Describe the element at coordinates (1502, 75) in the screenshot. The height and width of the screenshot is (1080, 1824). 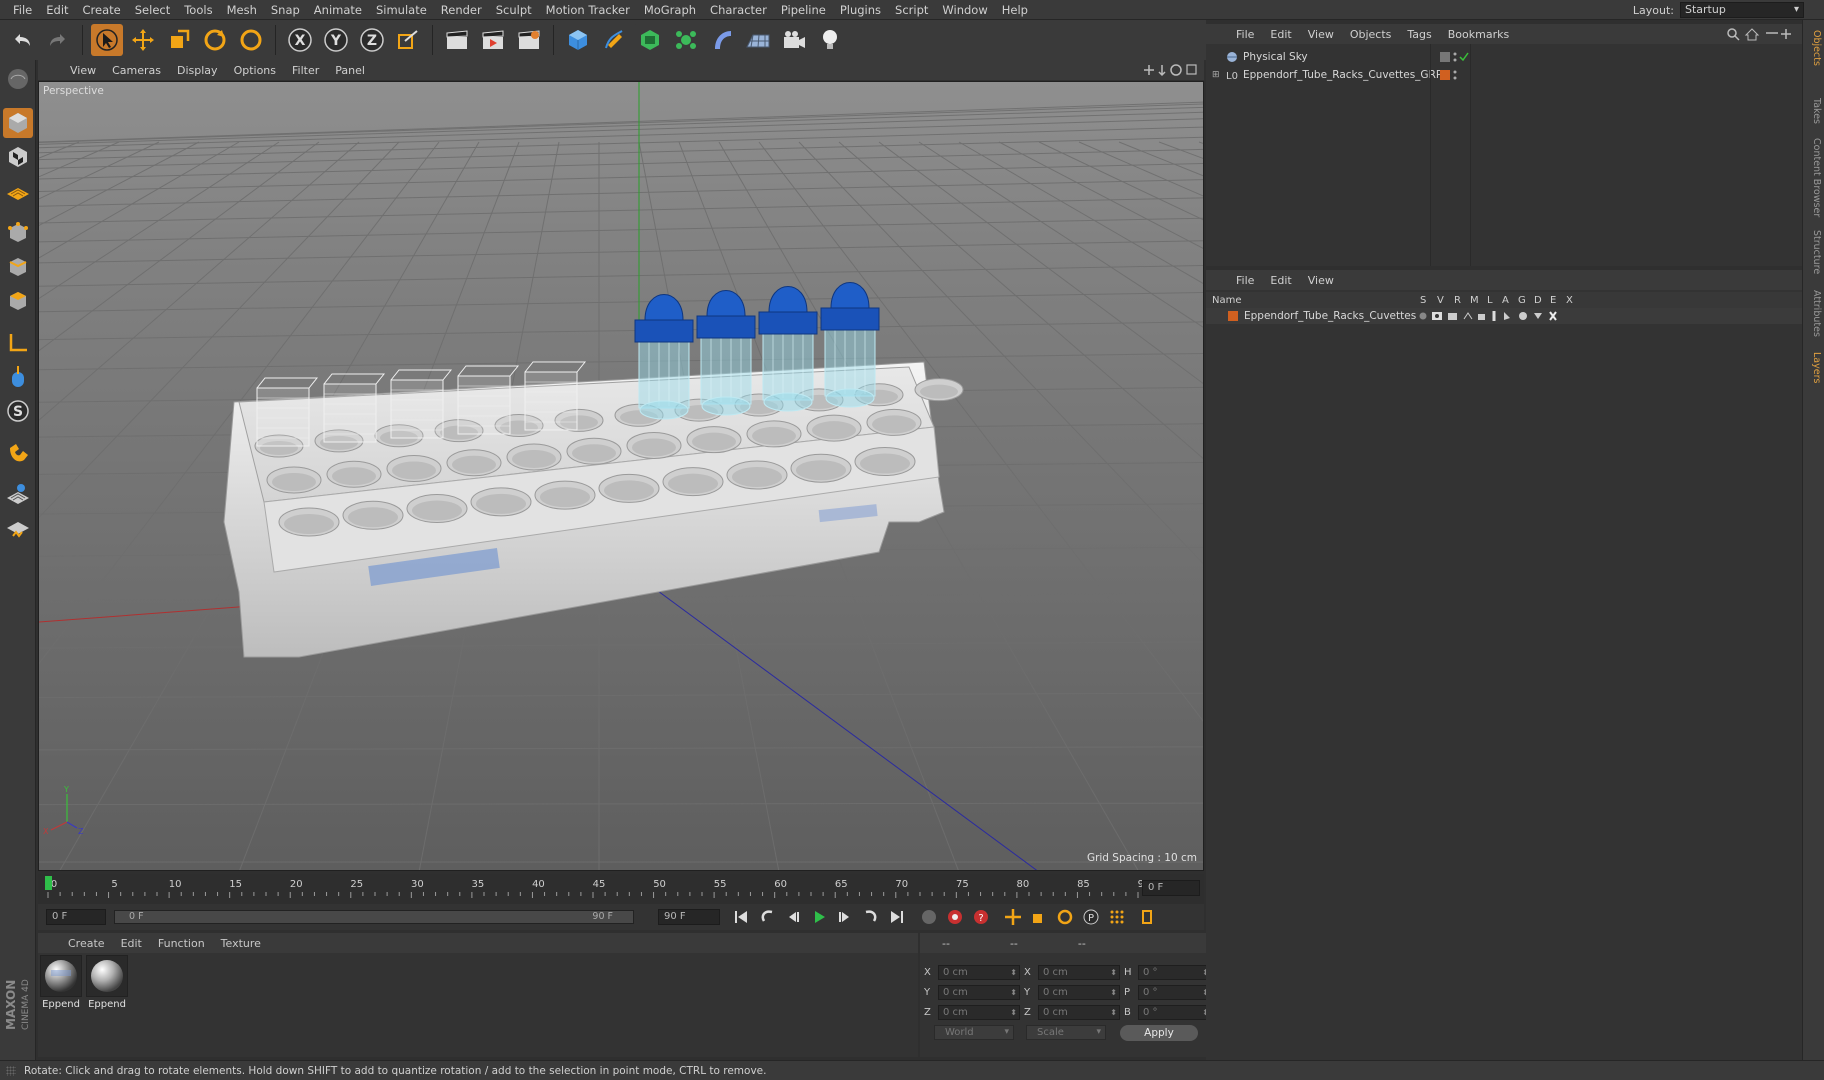
I see `object-row: ⊞ L0 Eppendorf_Tube_Racks_Cuvettes_GRP` at that location.